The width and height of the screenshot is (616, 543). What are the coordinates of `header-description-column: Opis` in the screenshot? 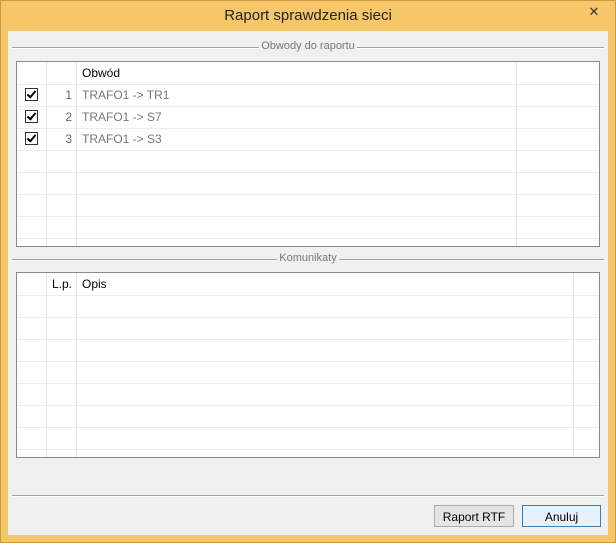 It's located at (325, 284).